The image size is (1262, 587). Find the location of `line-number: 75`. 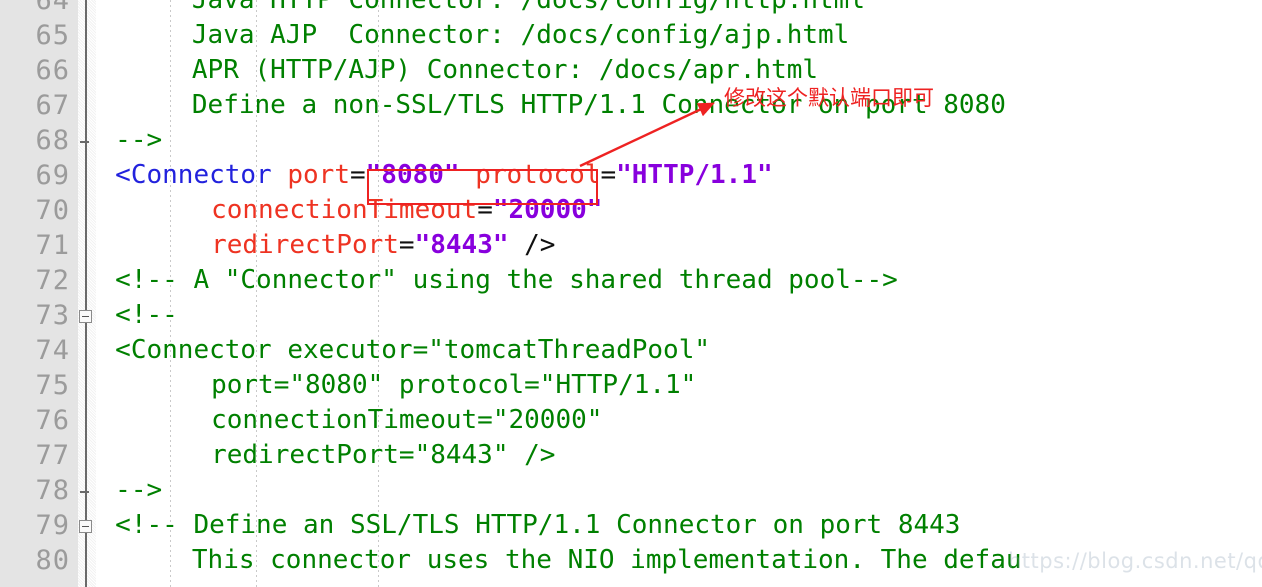

line-number: 75 is located at coordinates (52, 385).